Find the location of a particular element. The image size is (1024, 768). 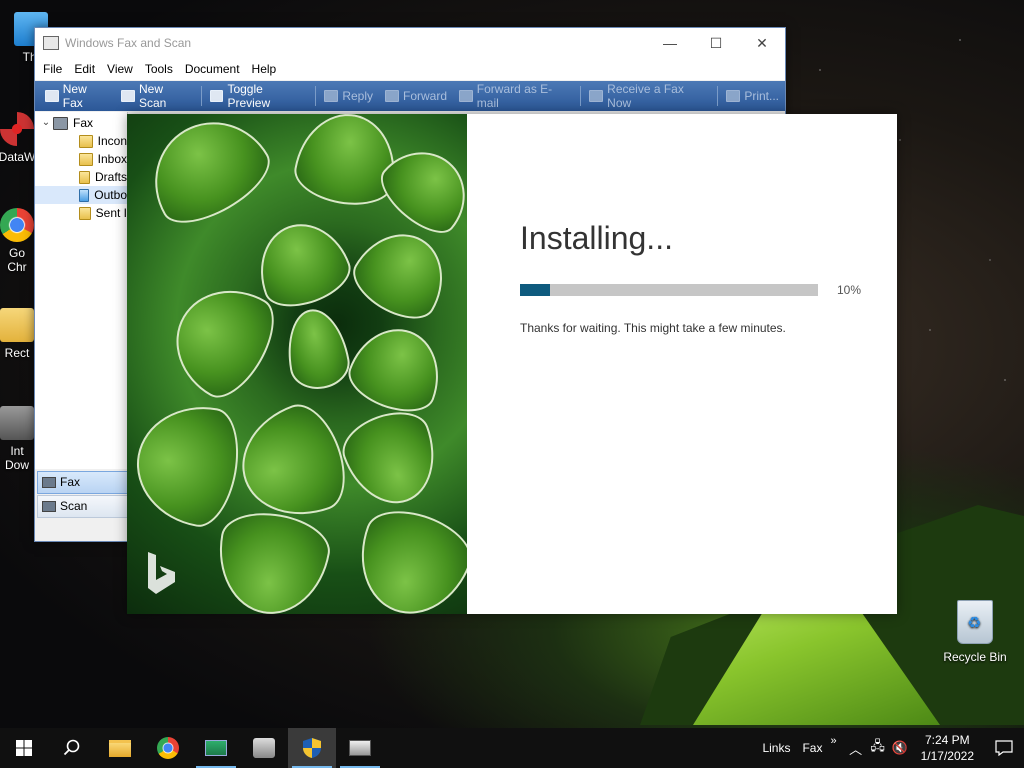

outbox-folder-icon is located at coordinates (84, 195).